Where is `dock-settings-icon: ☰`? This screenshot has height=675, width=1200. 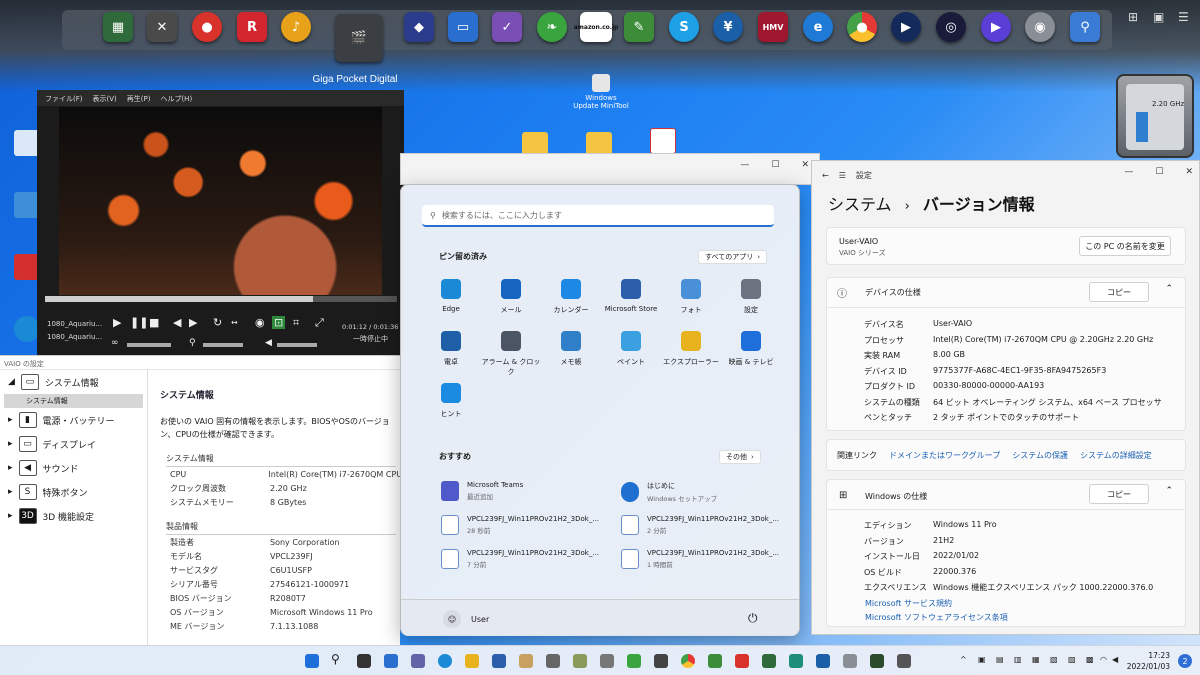 dock-settings-icon: ☰ is located at coordinates (1183, 17).